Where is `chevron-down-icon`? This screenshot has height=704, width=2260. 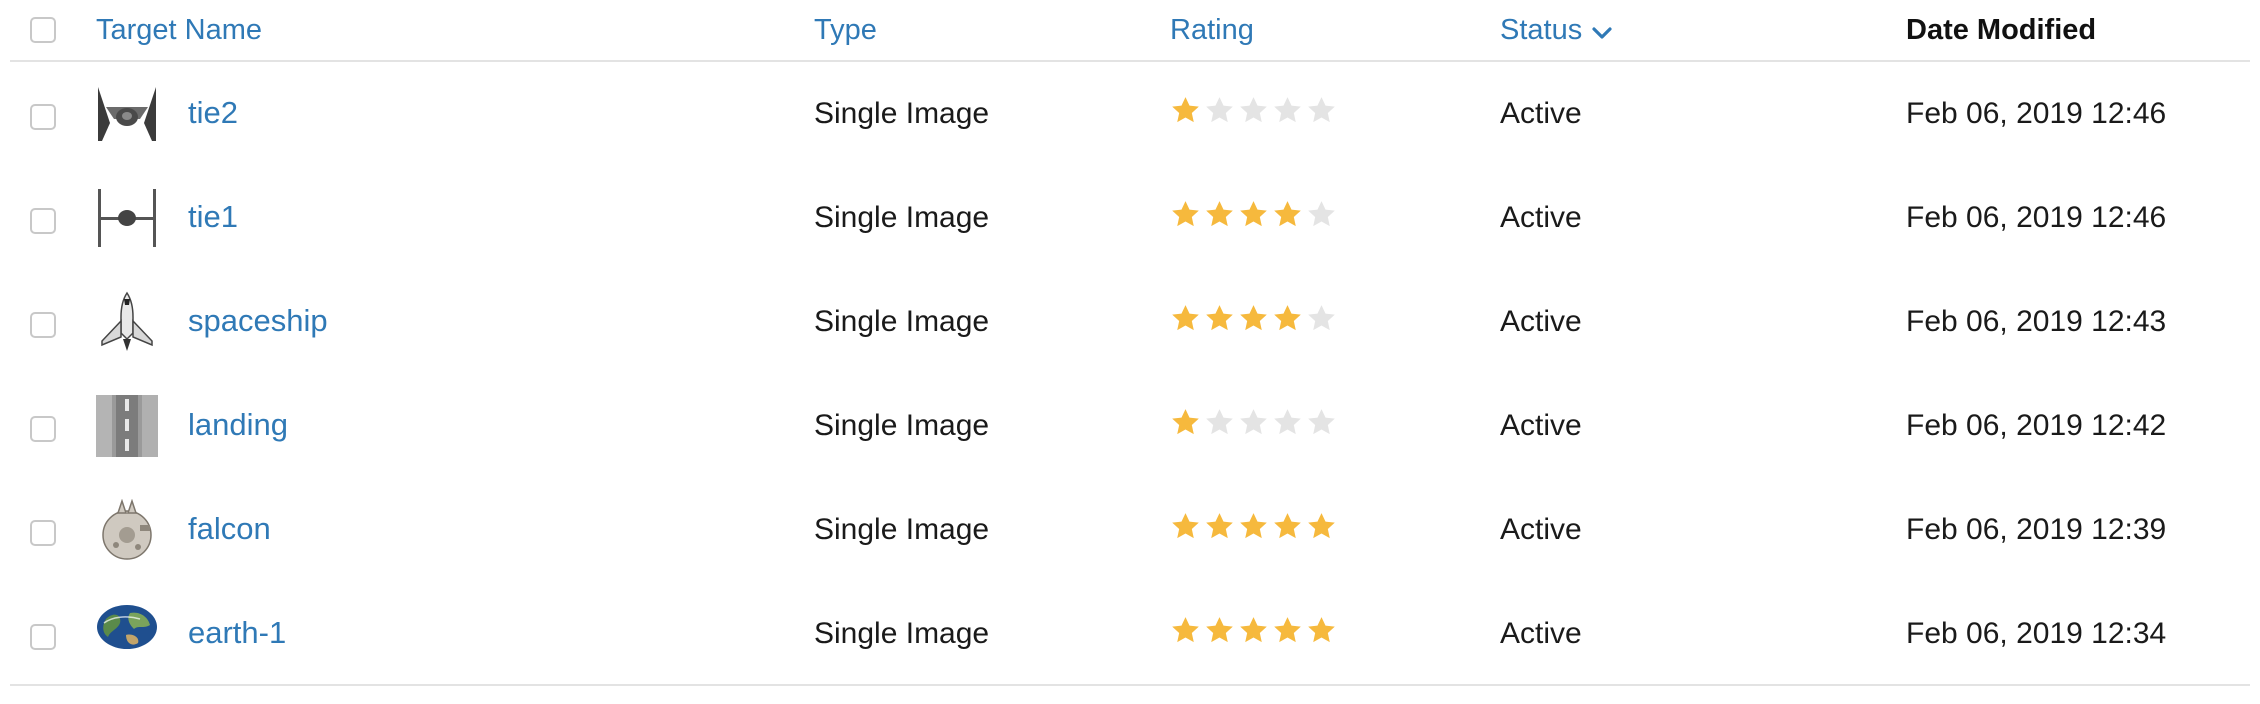
chevron-down-icon is located at coordinates (1602, 31).